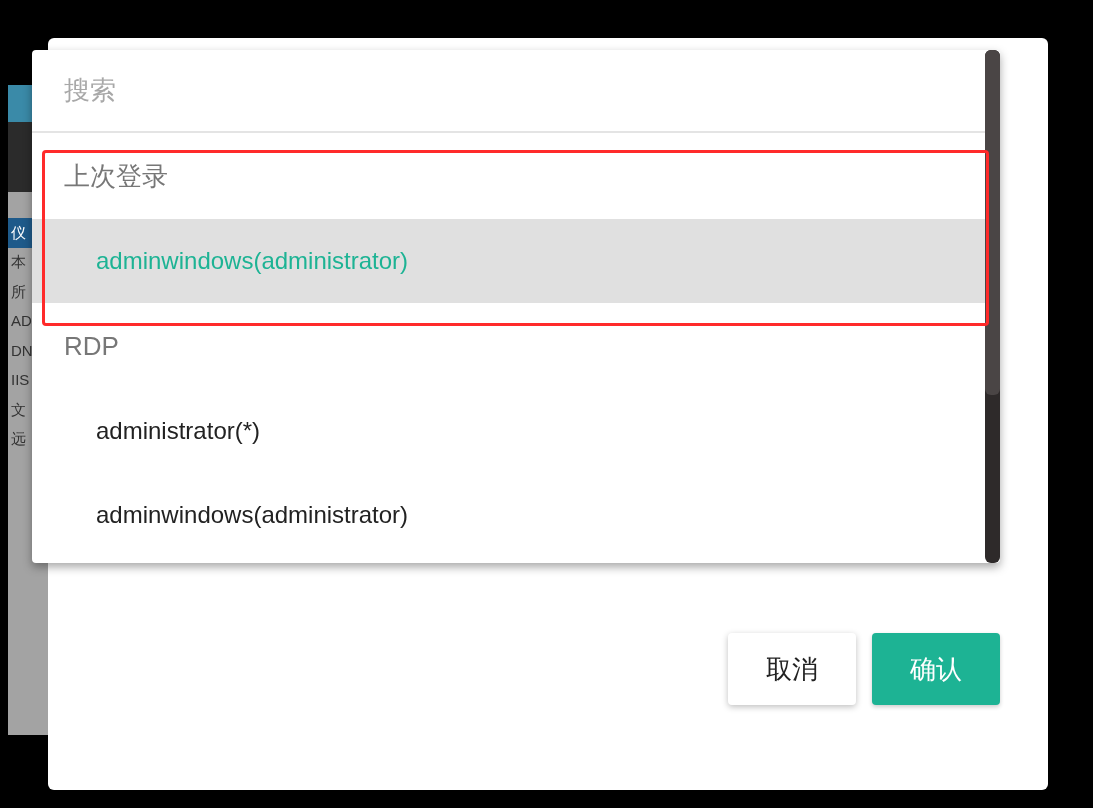 This screenshot has width=1093, height=808. Describe the element at coordinates (91, 346) in the screenshot. I see `group-header: RDP` at that location.